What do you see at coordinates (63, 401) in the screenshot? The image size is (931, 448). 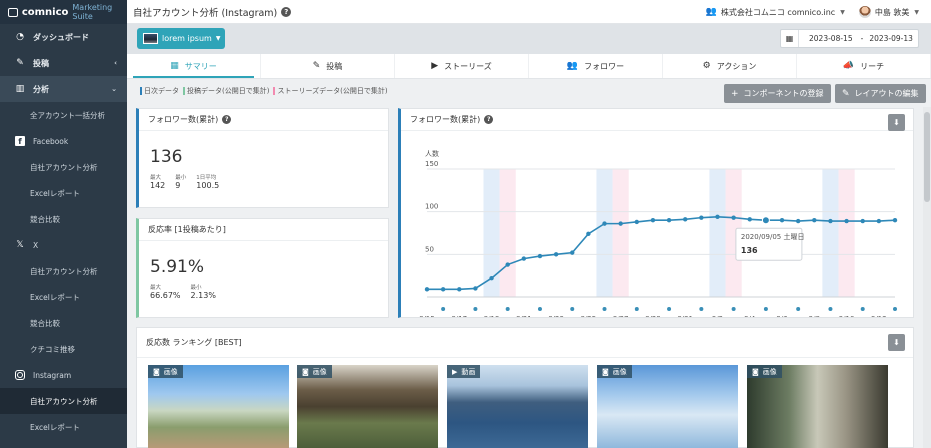 I see `sidebar-item-ig-own: 自社アカウント分析` at bounding box center [63, 401].